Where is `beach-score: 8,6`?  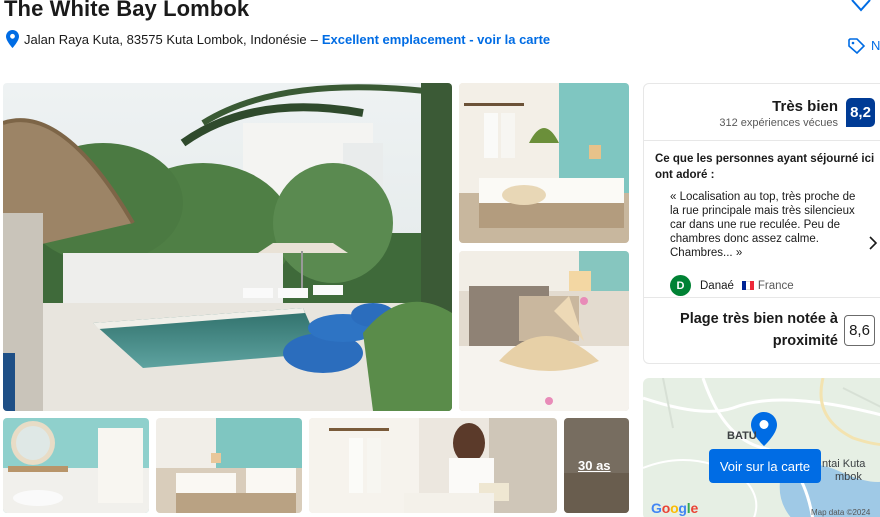 beach-score: 8,6 is located at coordinates (859, 330).